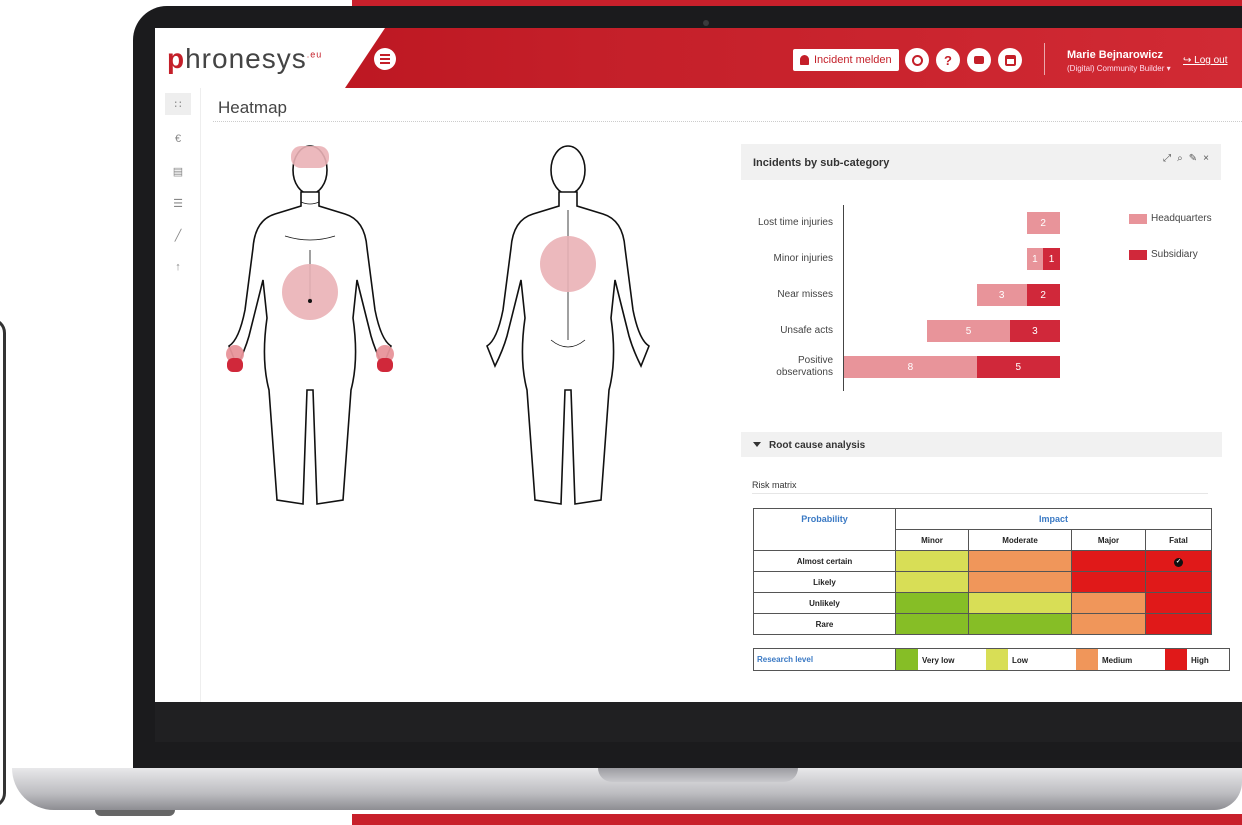 The image size is (1242, 825). What do you see at coordinates (1174, 254) in the screenshot?
I see `legend-label: Subsidiary` at bounding box center [1174, 254].